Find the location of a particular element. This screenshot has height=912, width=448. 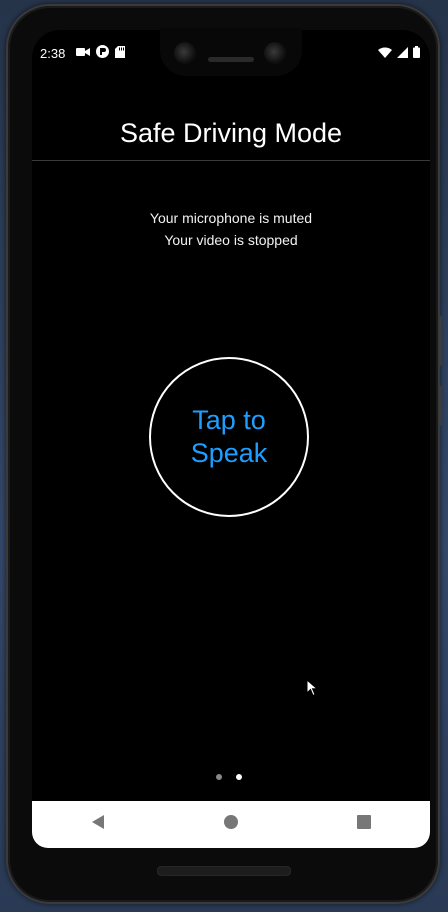

power-button is located at coordinates (440, 341).